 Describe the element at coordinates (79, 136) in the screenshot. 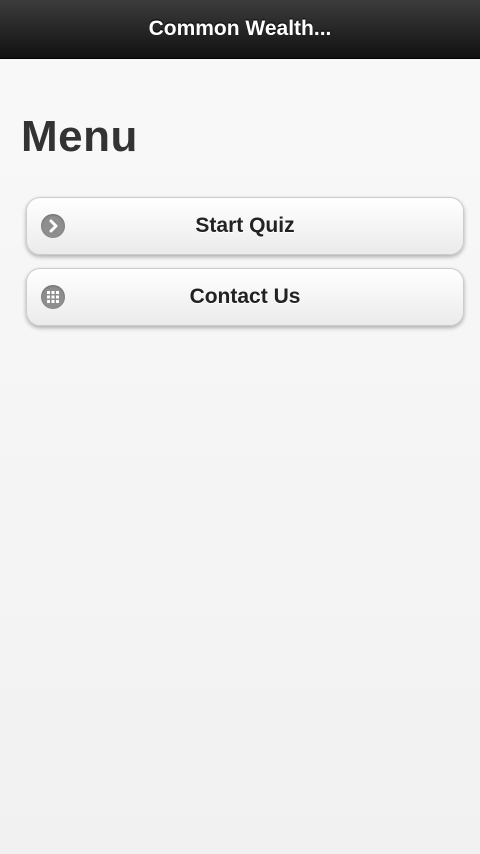

I see `page-title: Menu` at that location.